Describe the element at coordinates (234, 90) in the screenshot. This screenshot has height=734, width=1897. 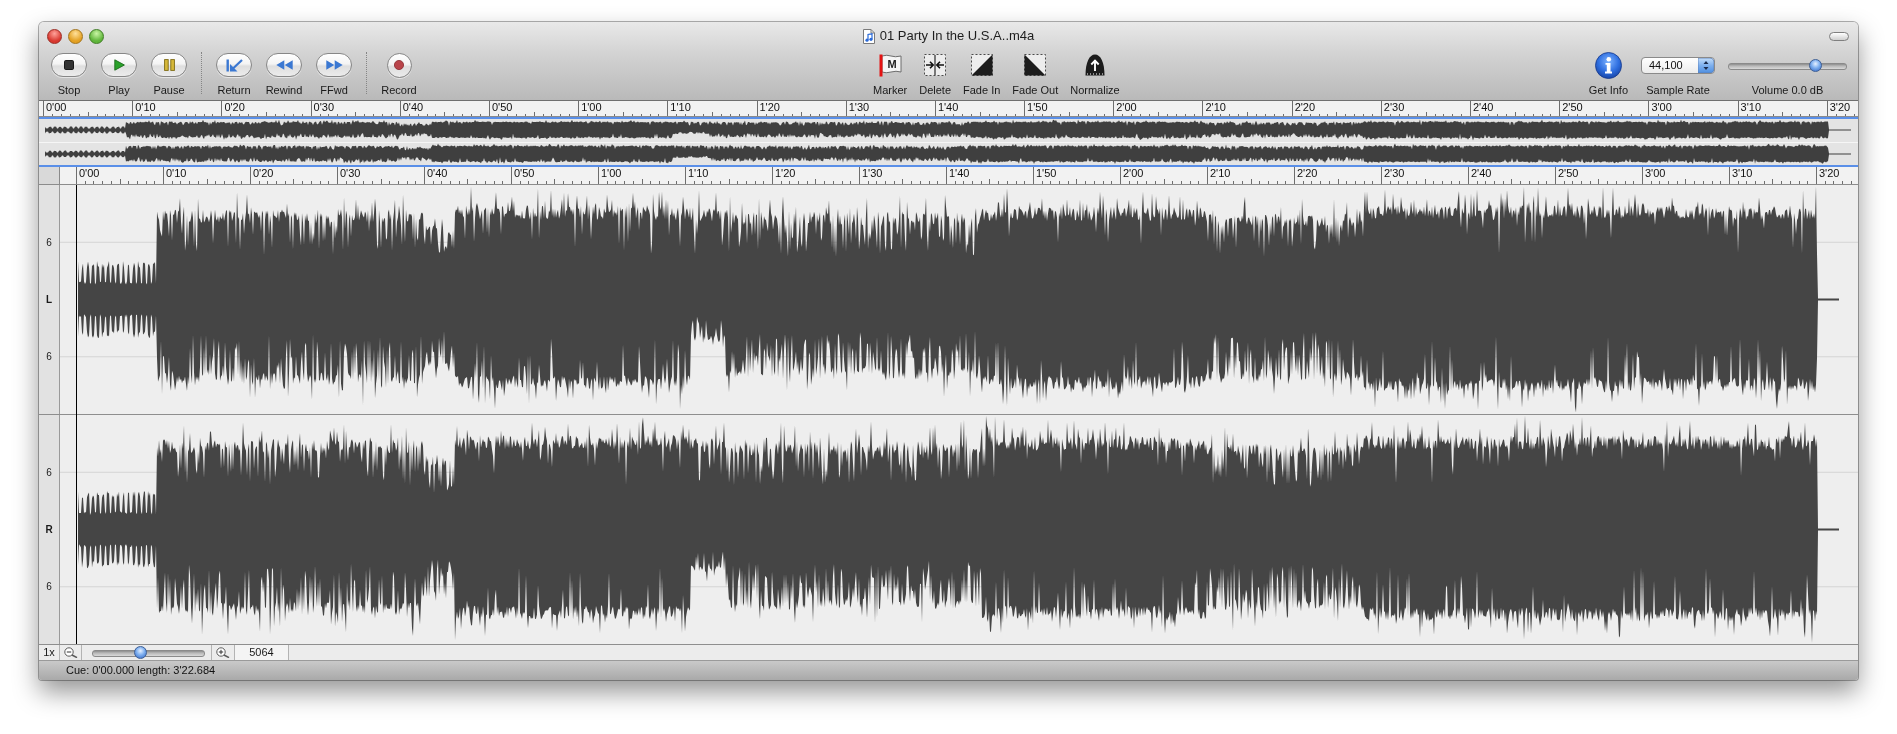
I see `button-label: Return` at that location.